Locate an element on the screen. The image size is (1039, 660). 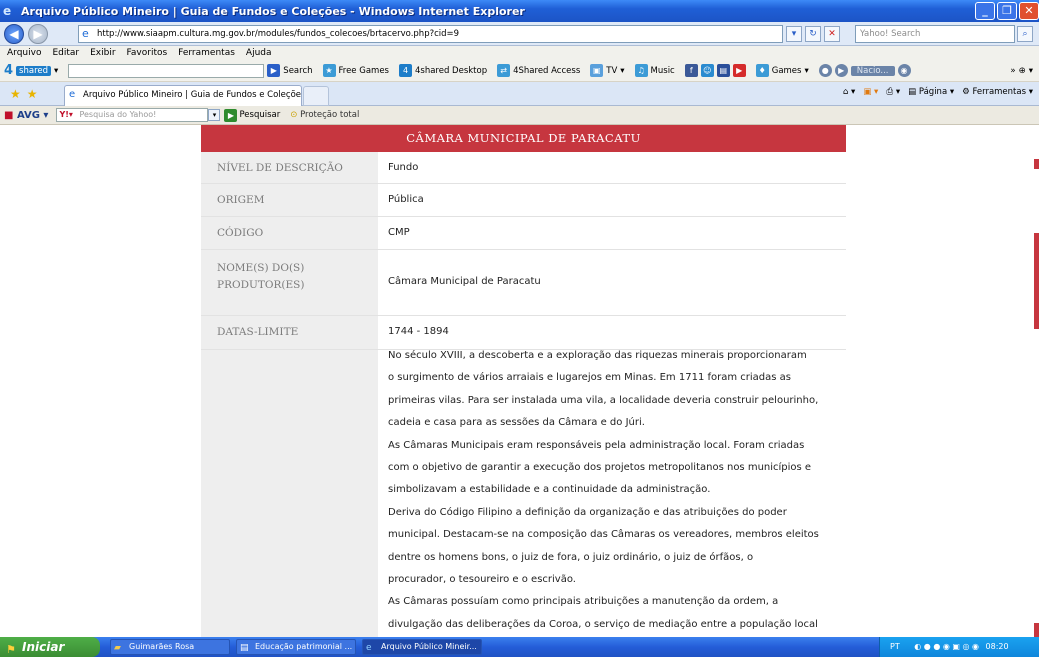
pesquisar-label: Pesquisar is located at coordinates (260, 115).